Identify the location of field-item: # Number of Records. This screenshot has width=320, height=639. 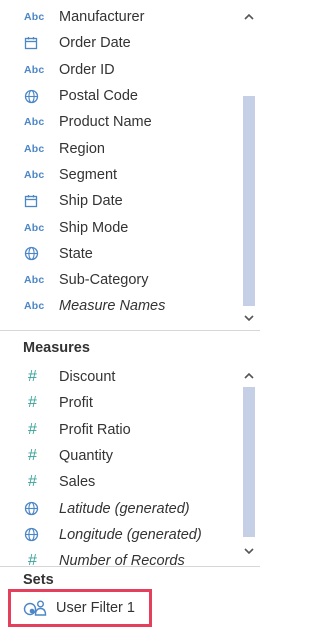
(119, 557).